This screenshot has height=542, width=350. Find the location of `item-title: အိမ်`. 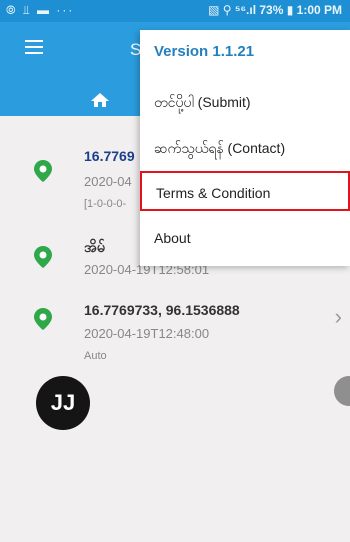

item-title: အိမ် is located at coordinates (94, 247).